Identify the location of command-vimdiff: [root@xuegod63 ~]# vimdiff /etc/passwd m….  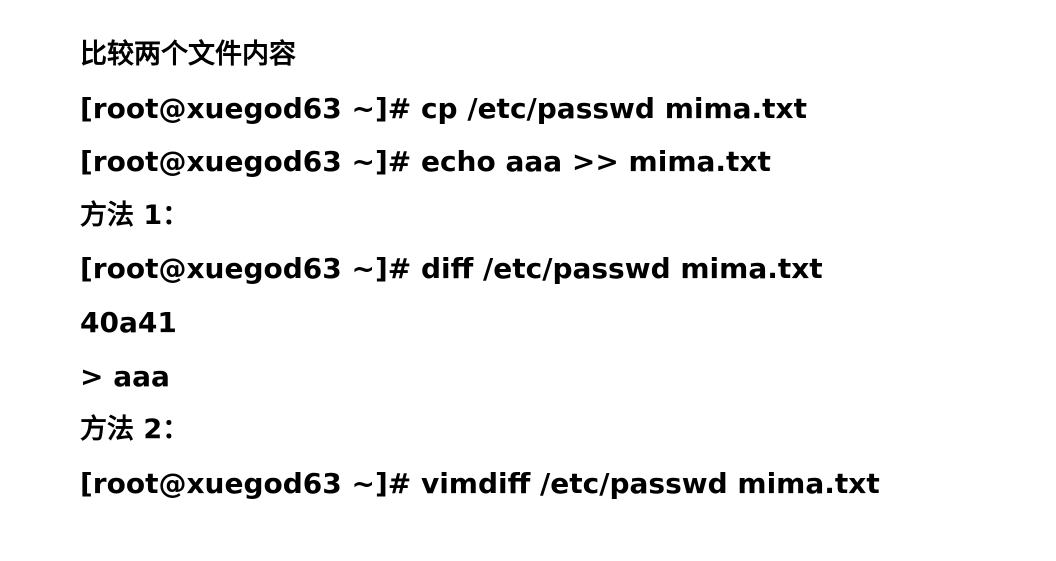
(480, 483).